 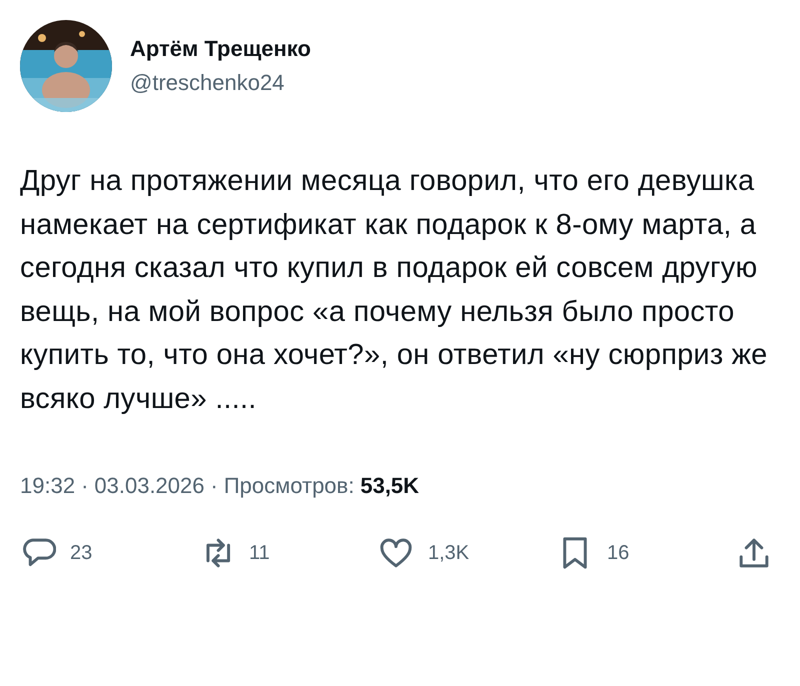 What do you see at coordinates (618, 553) in the screenshot?
I see `action-count: 16` at bounding box center [618, 553].